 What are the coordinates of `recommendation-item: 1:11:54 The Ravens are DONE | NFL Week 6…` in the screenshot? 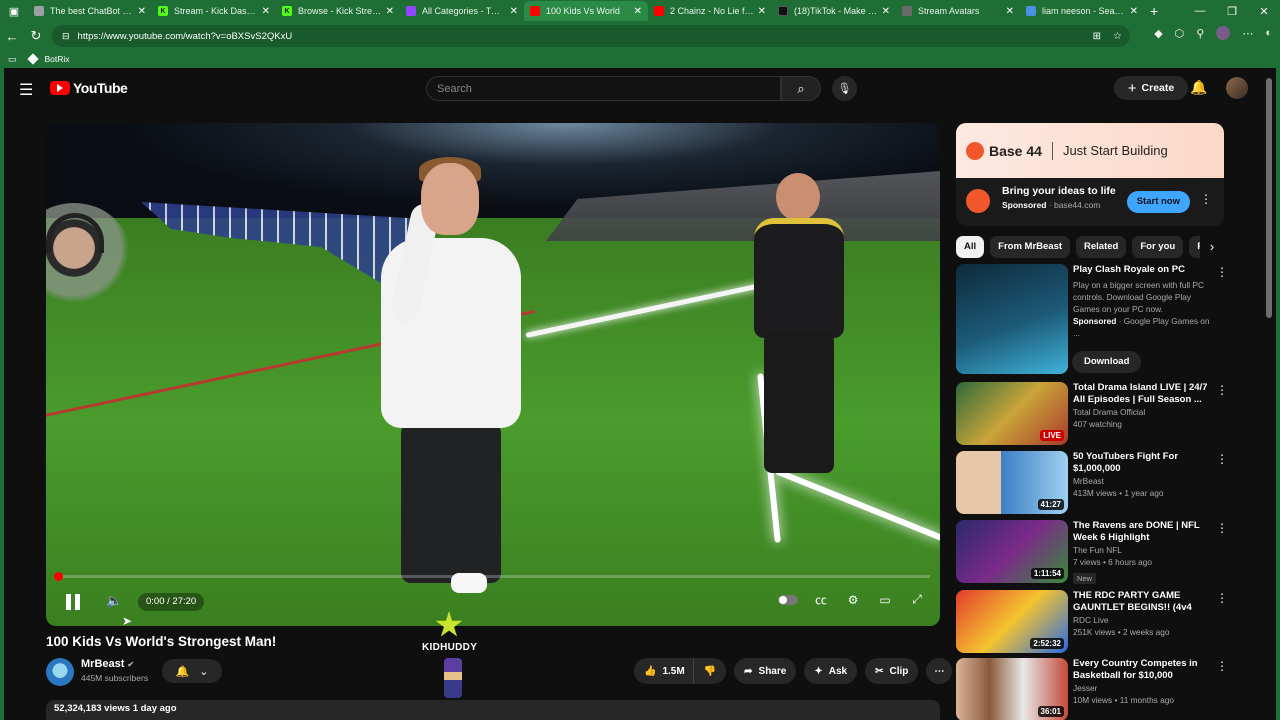 It's located at (1096, 553).